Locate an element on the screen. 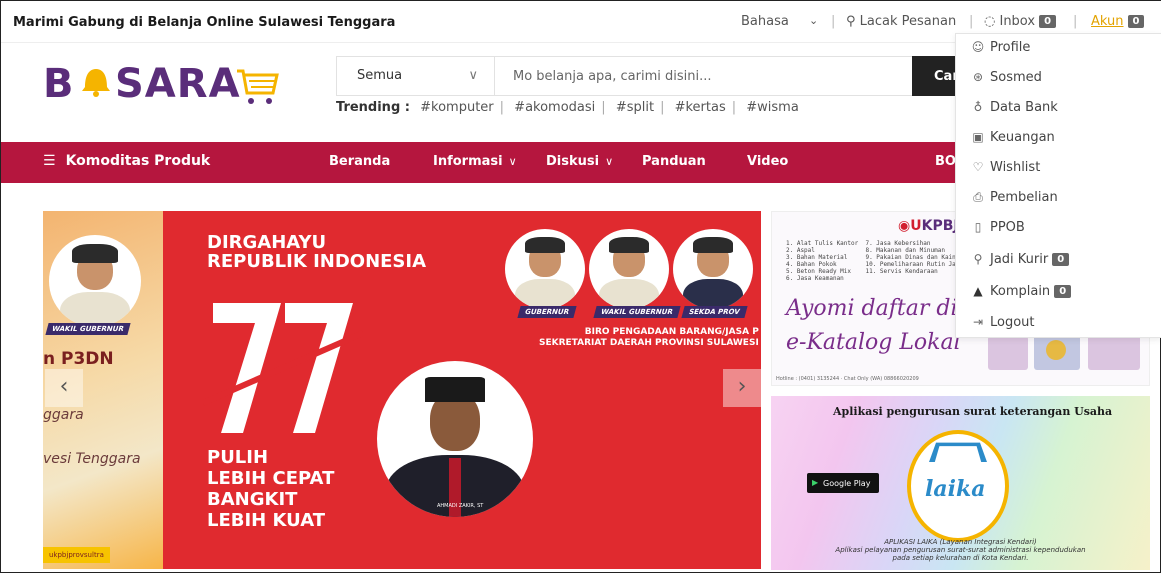  menu-item-keuangan: ▣ Keuangan is located at coordinates (1058, 139).